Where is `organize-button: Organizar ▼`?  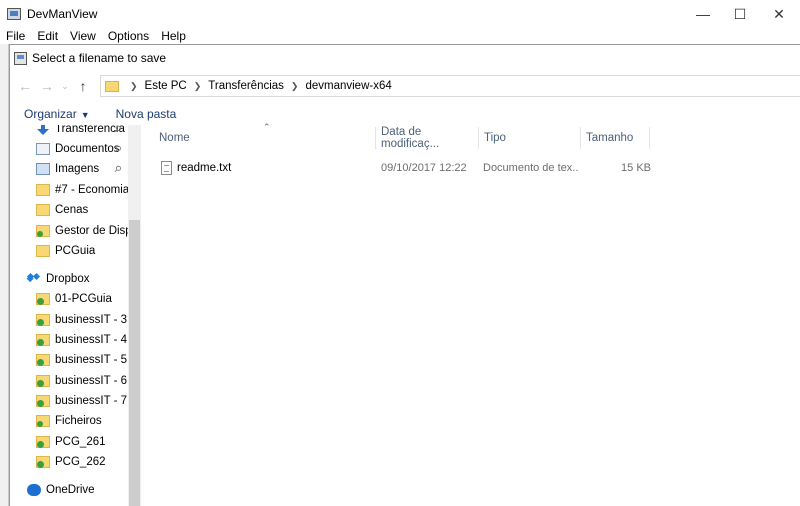 organize-button: Organizar ▼ is located at coordinates (57, 114).